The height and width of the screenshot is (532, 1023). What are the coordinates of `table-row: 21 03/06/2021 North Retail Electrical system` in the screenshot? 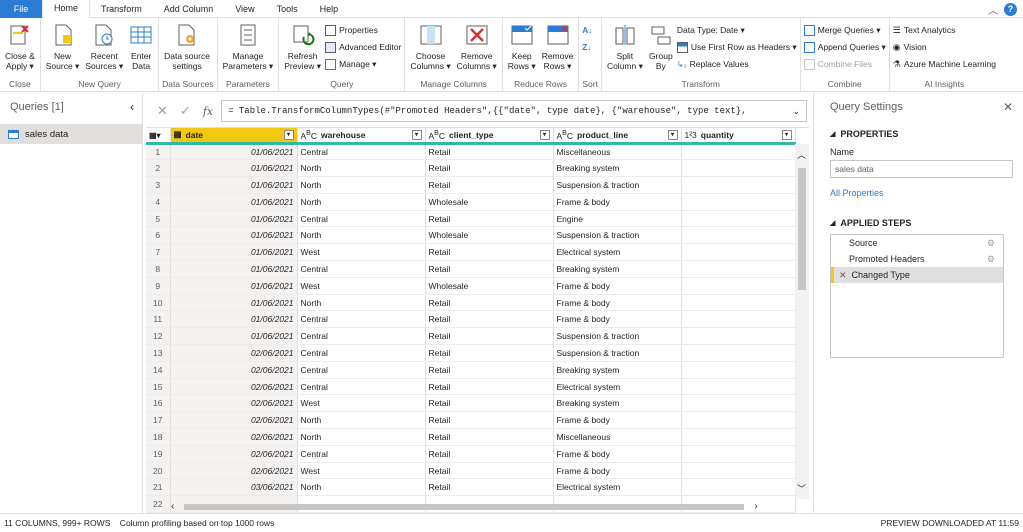 It's located at (471, 487).